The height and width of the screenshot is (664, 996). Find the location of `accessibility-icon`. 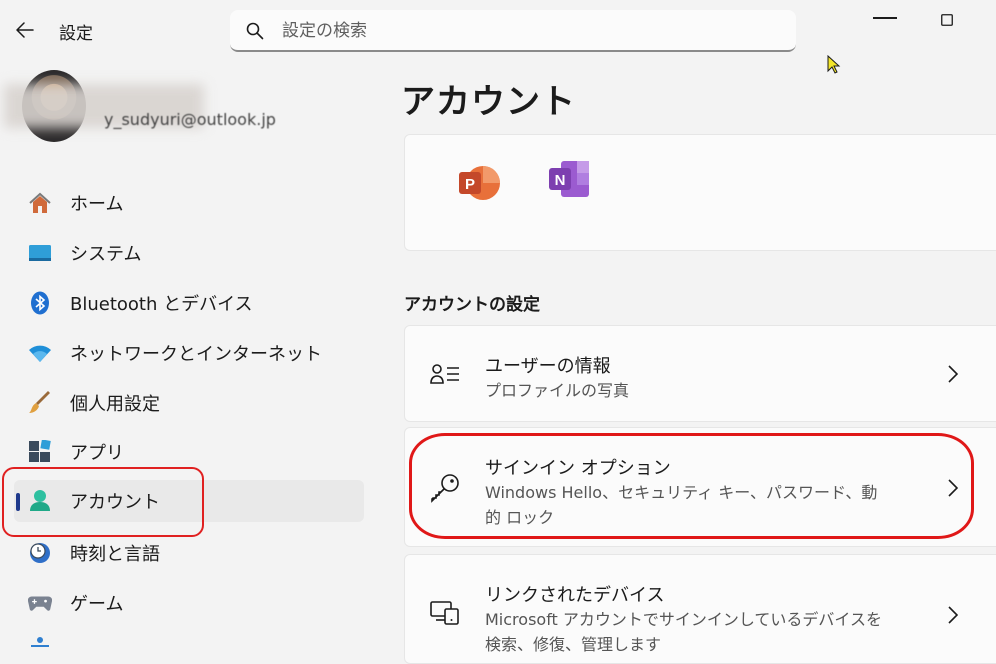

accessibility-icon is located at coordinates (40, 642).